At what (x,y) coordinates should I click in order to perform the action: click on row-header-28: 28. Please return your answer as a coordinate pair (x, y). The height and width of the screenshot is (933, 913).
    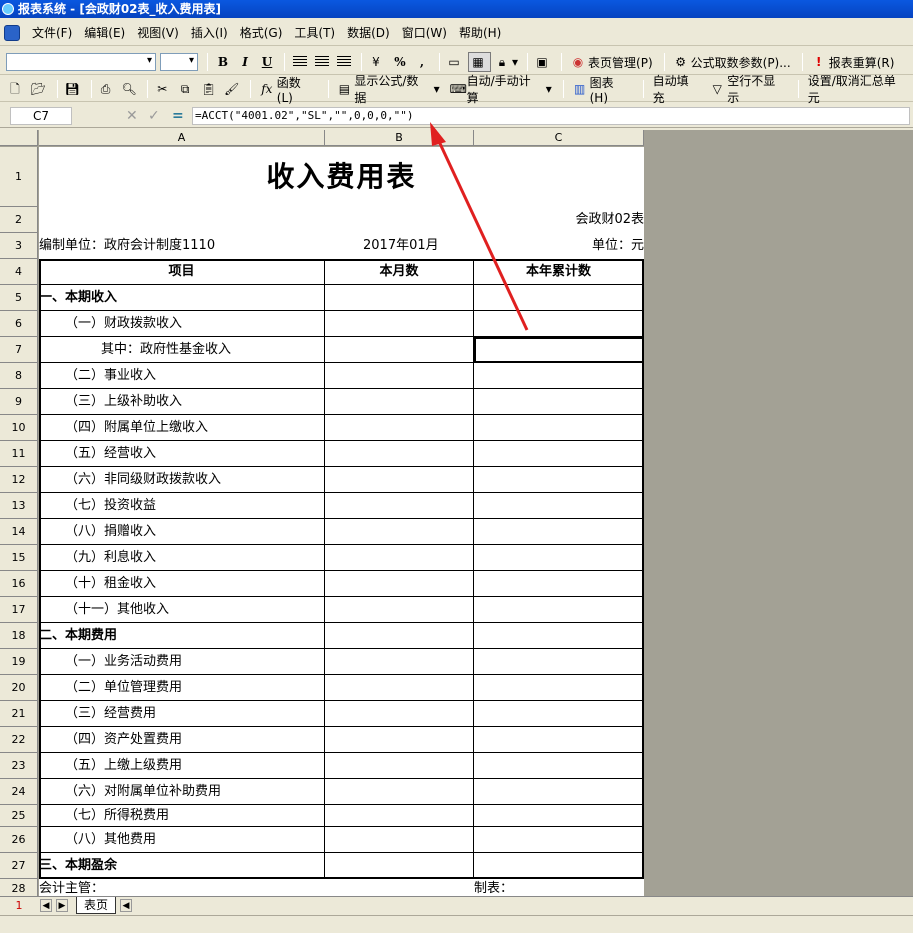
    Looking at the image, I should click on (19, 887).